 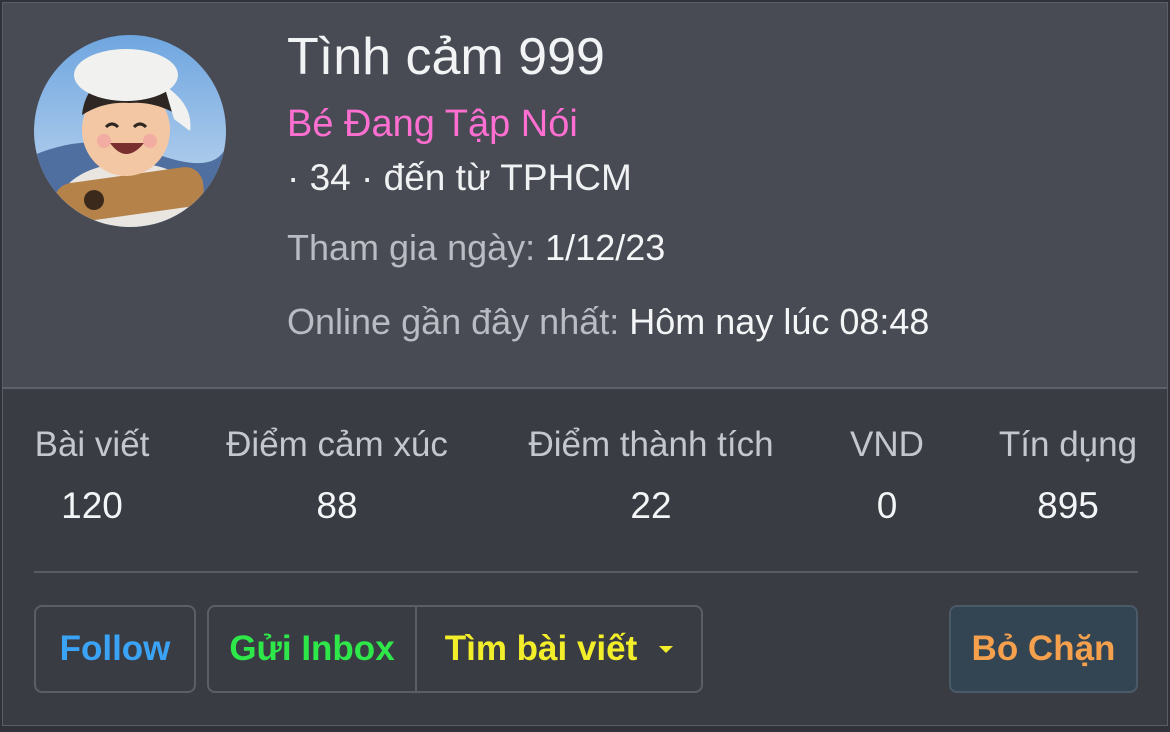 What do you see at coordinates (92, 444) in the screenshot?
I see `stat-label: Bài viết` at bounding box center [92, 444].